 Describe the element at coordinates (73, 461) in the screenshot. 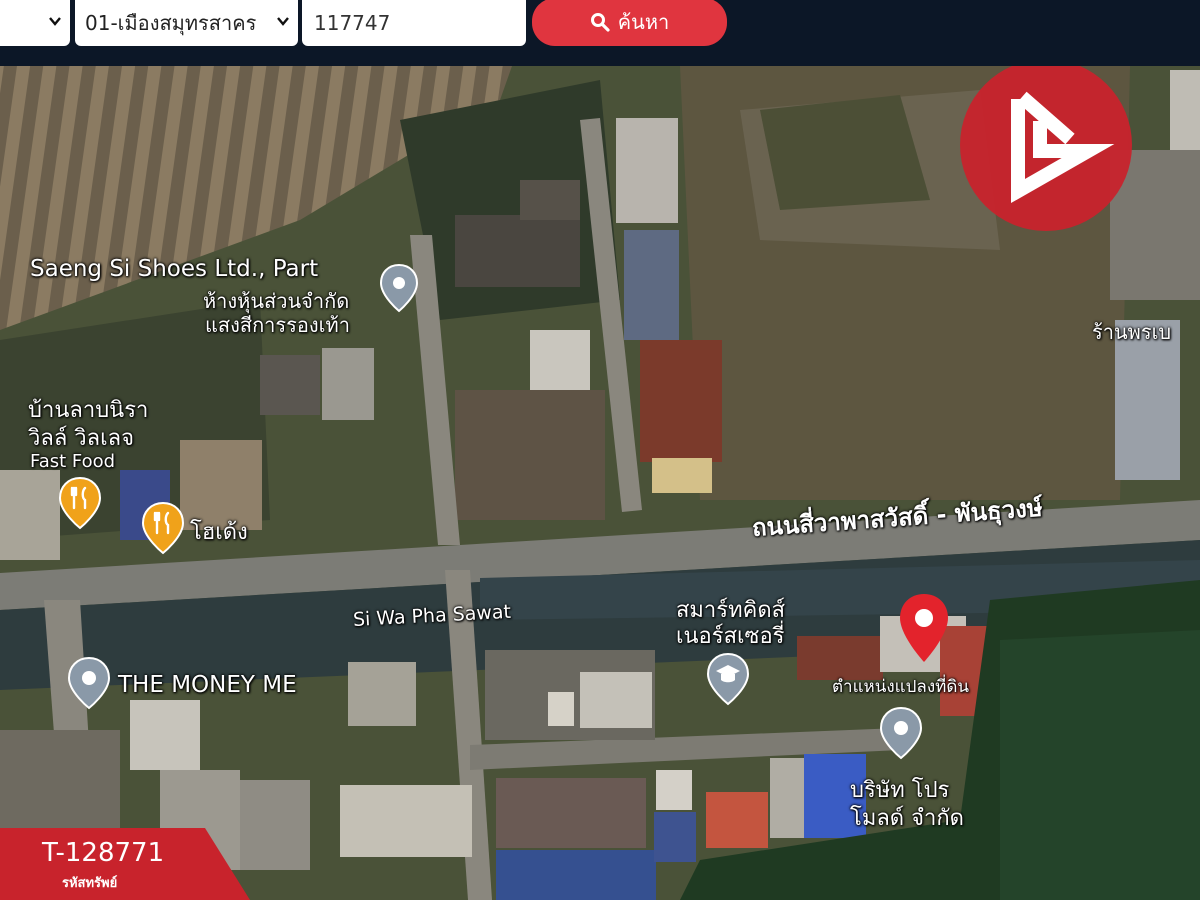

I see `poi-label-fast-food: Fast Food` at that location.